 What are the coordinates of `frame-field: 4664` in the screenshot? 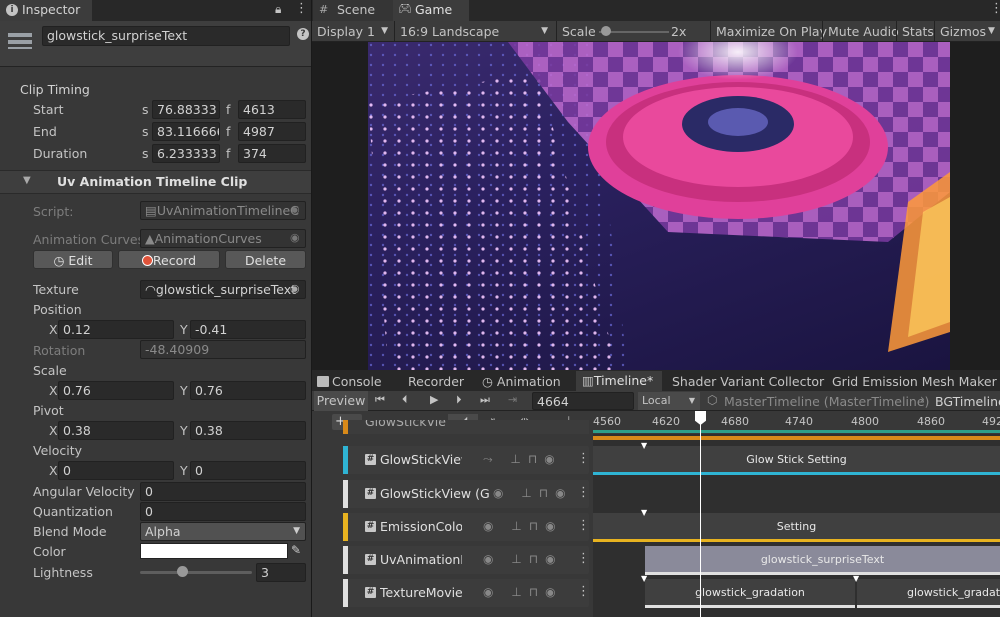 It's located at (583, 401).